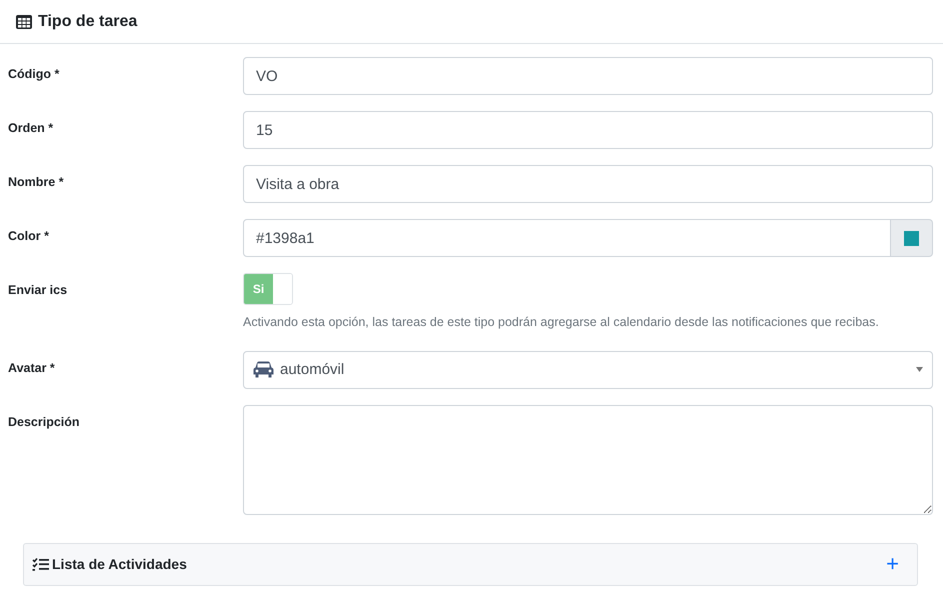  What do you see at coordinates (36, 182) in the screenshot?
I see `field-label: Nombre *` at bounding box center [36, 182].